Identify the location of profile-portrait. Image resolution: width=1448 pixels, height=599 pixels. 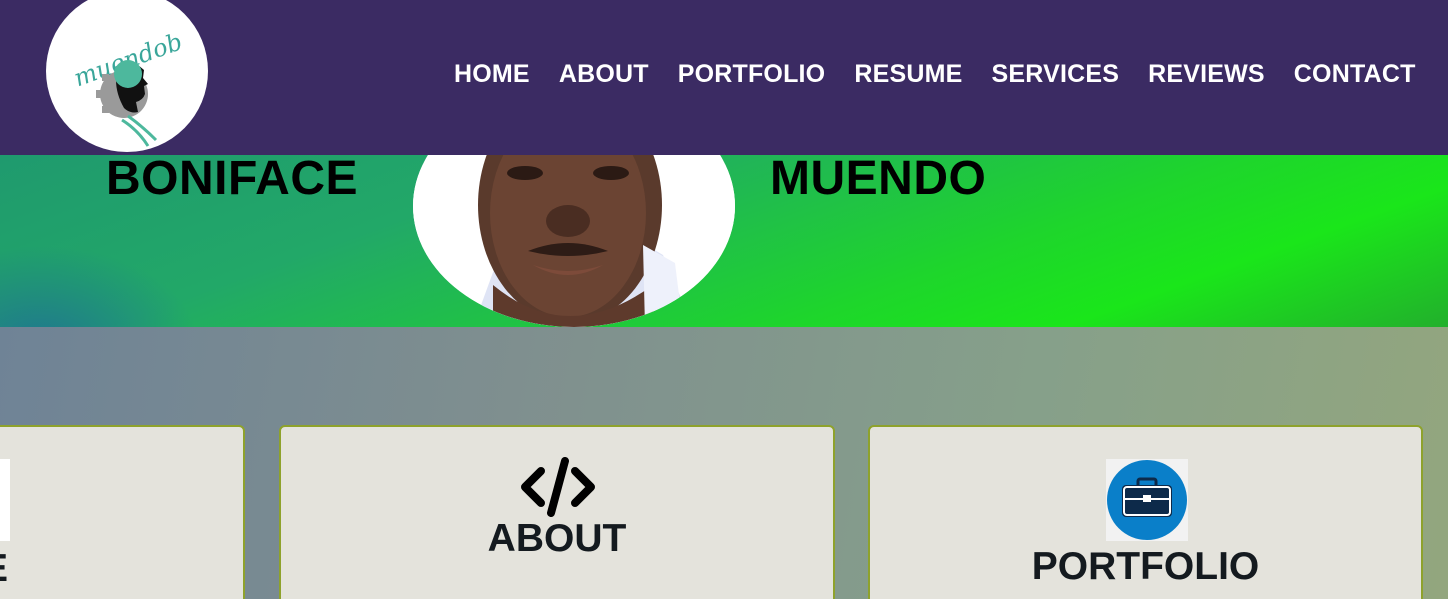
(574, 241).